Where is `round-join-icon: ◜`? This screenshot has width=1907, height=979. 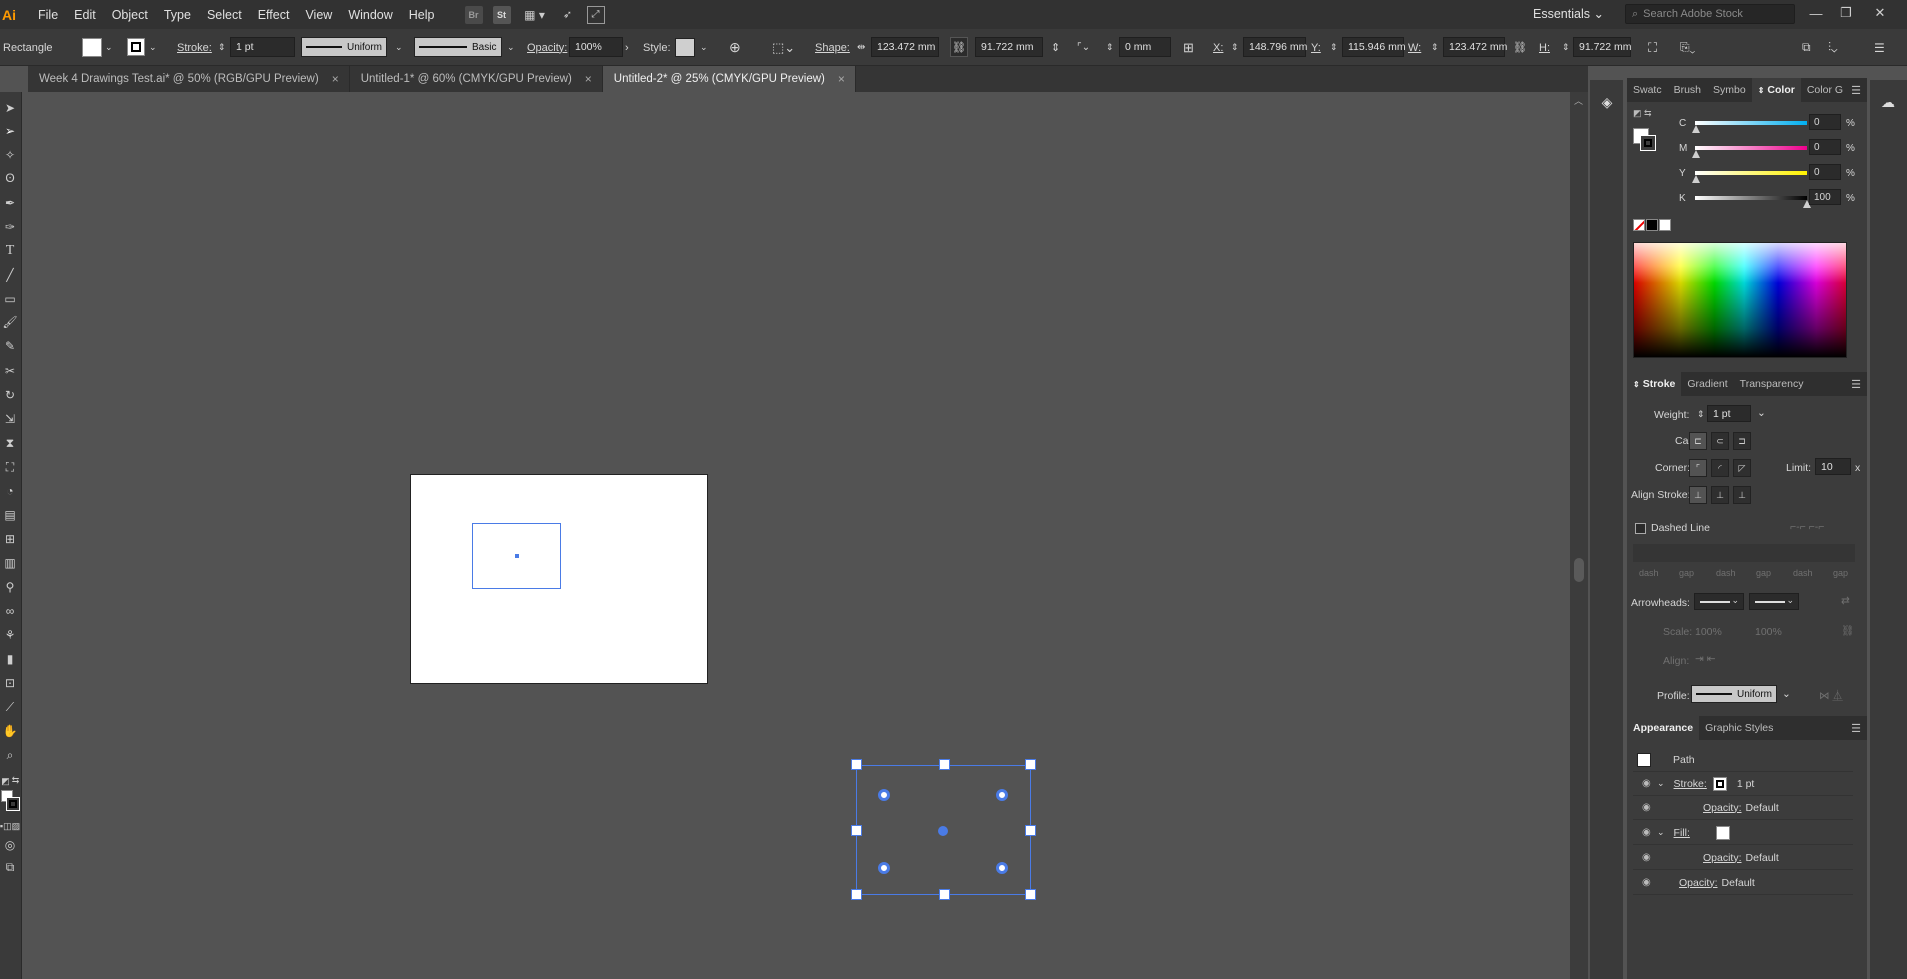 round-join-icon: ◜ is located at coordinates (1720, 468).